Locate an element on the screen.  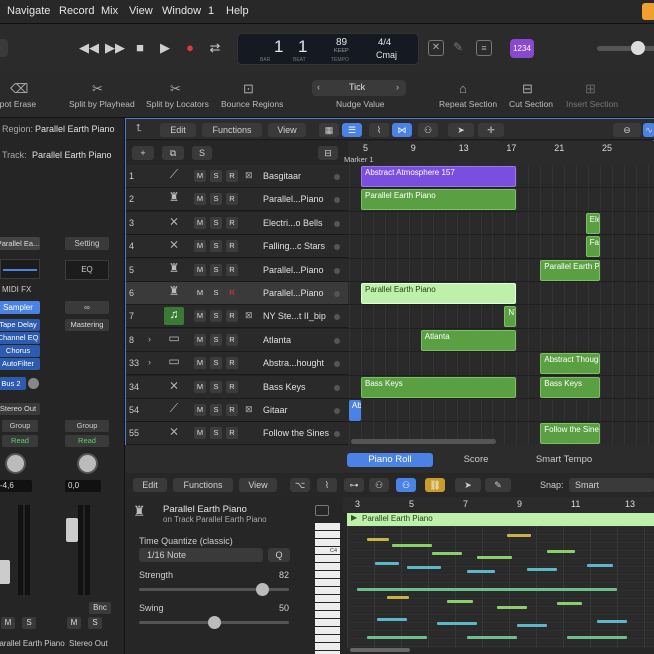
menu-window: Window is located at coordinates (181, 11).